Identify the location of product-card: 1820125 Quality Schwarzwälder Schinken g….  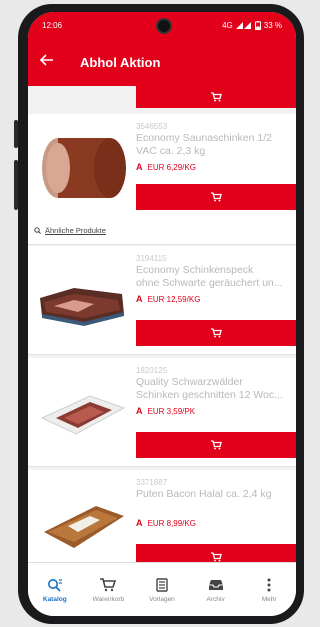
(162, 412).